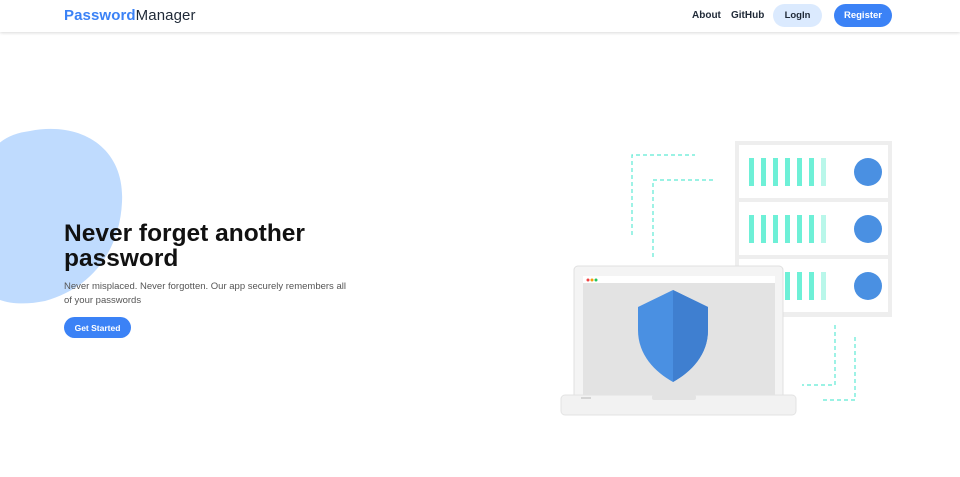 The image size is (960, 477). Describe the element at coordinates (184, 246) in the screenshot. I see `hero-title: Never forget another password` at that location.